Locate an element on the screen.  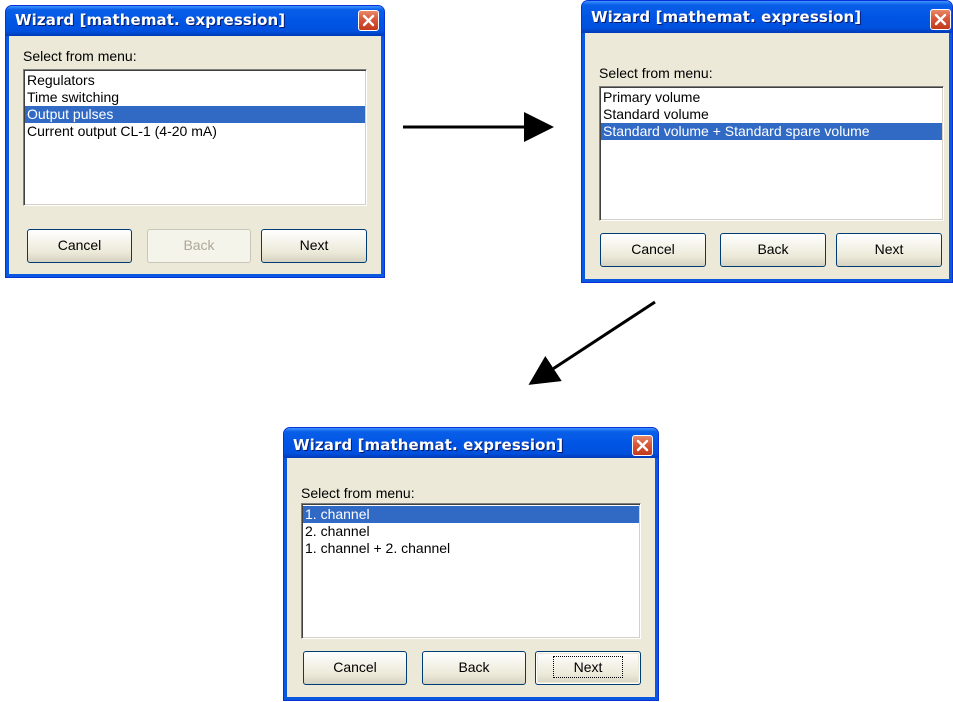
flow-arrows is located at coordinates (529, 248).